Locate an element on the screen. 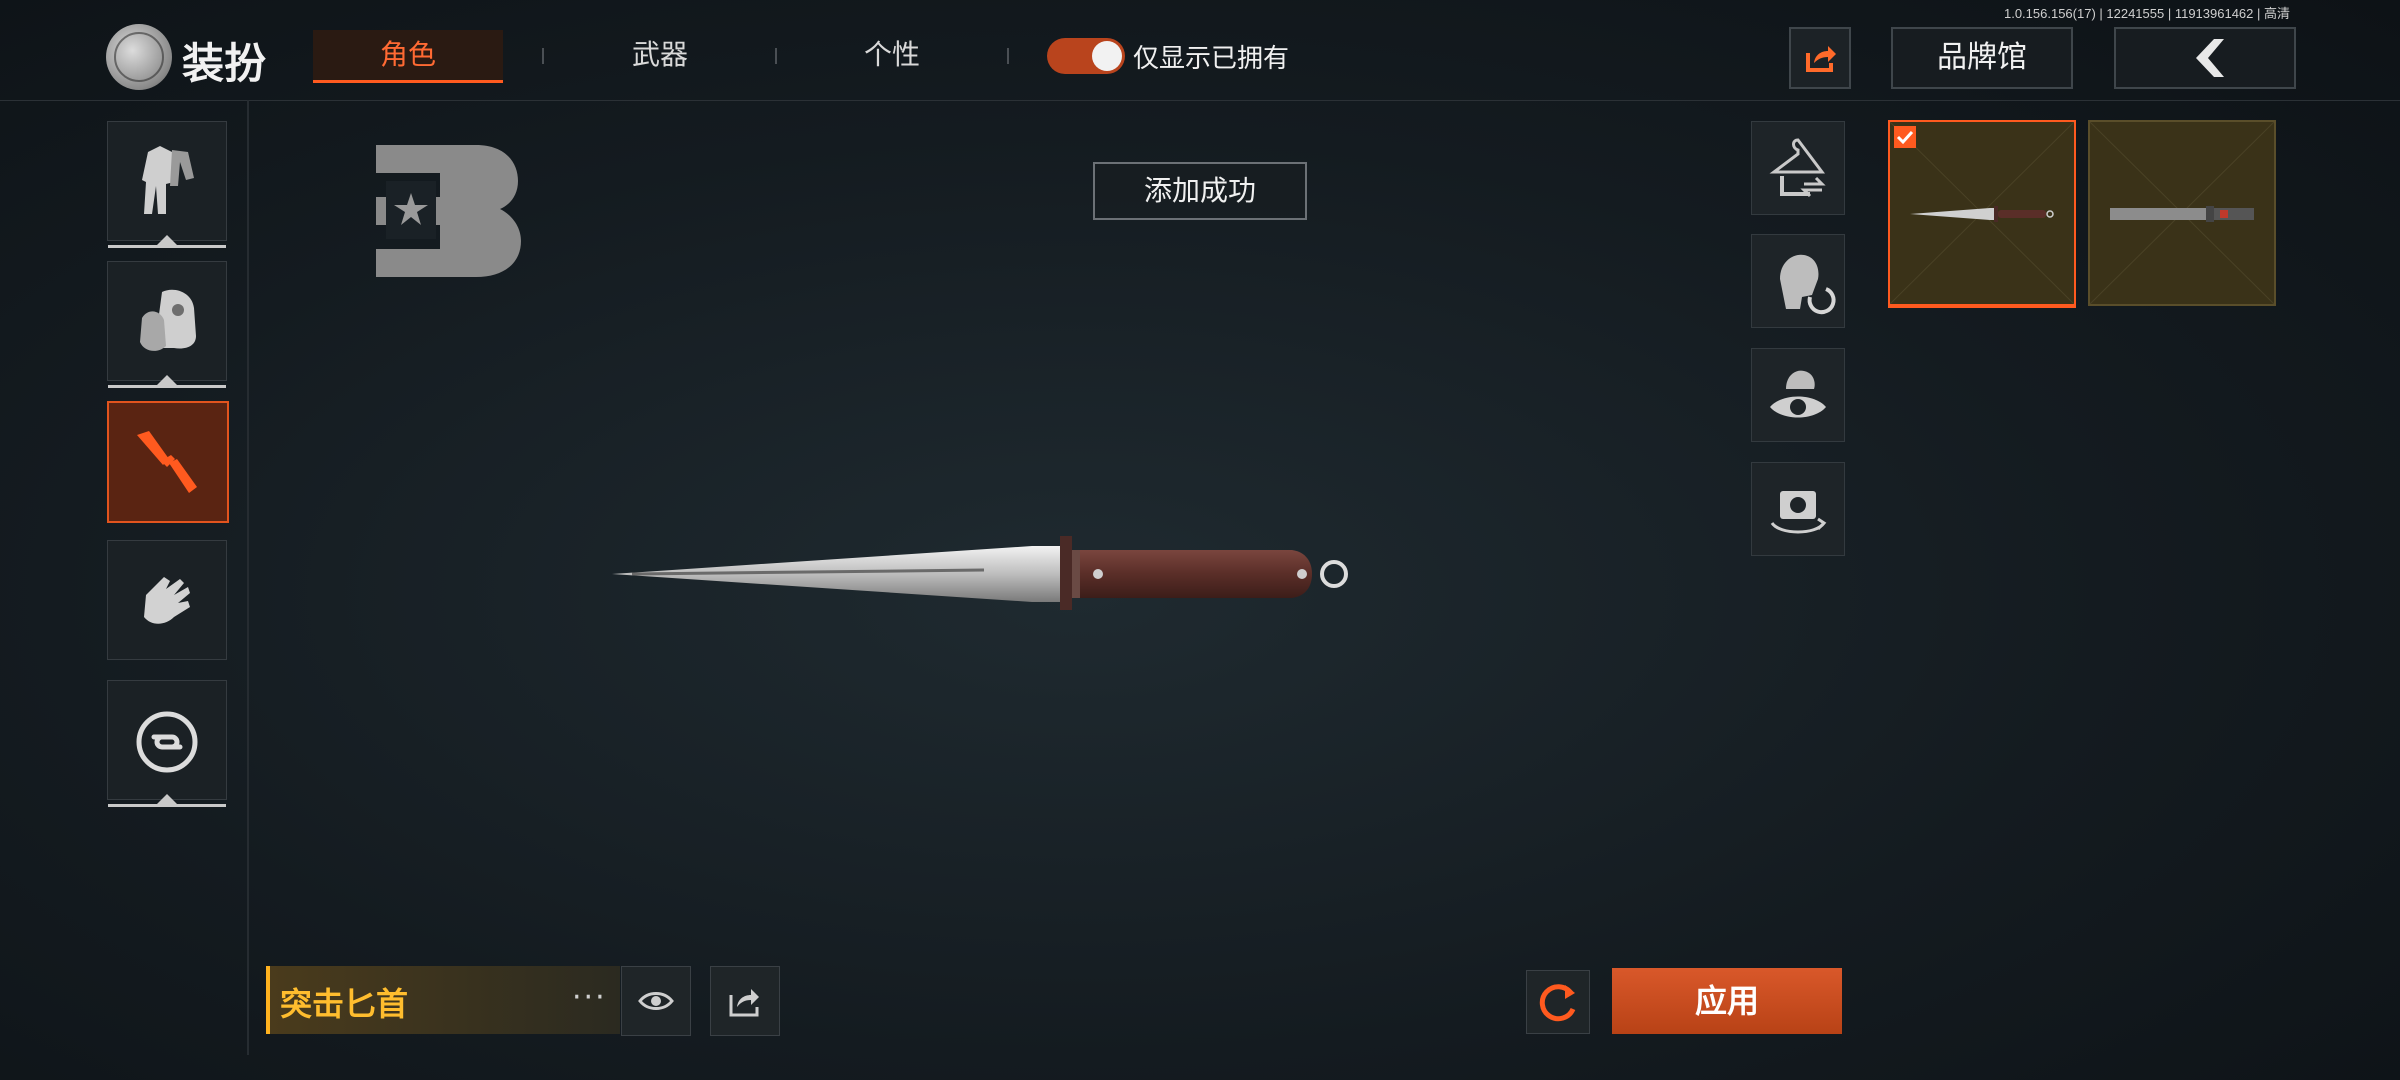  refresh-icon is located at coordinates (1557, 1003).